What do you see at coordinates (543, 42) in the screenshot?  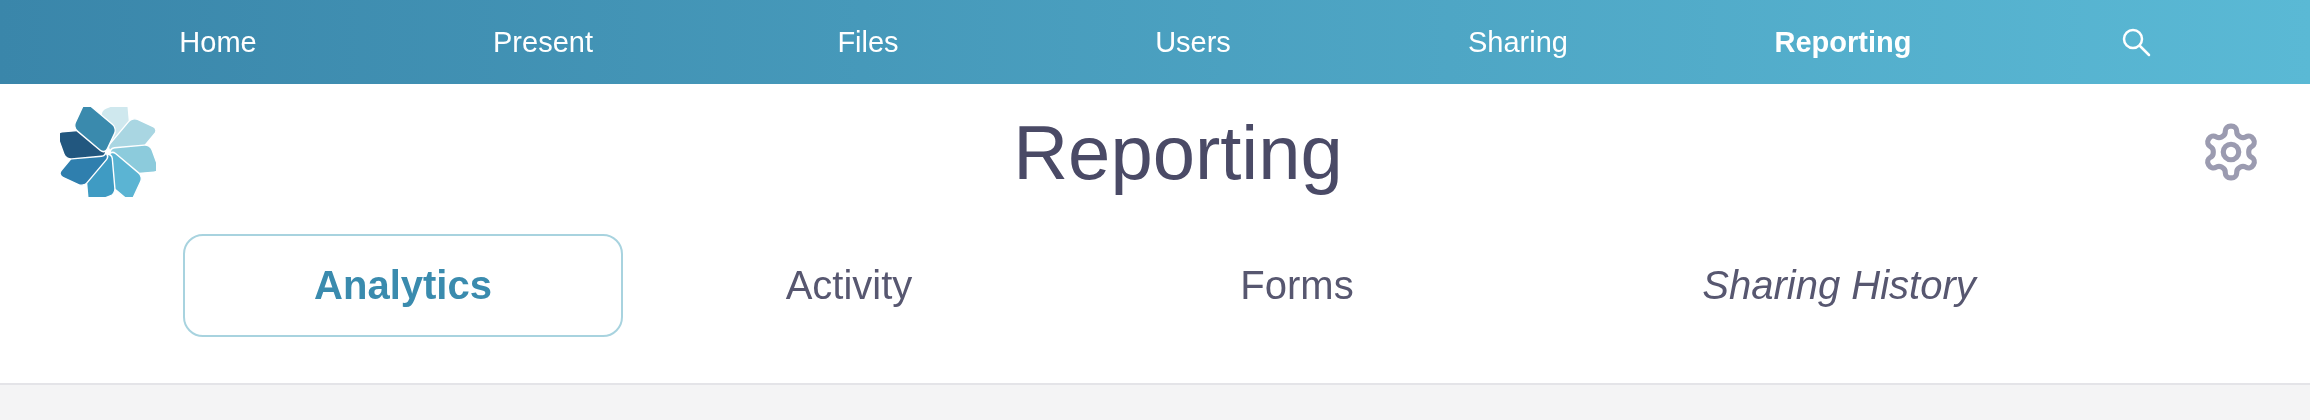 I see `nav-link: Present` at bounding box center [543, 42].